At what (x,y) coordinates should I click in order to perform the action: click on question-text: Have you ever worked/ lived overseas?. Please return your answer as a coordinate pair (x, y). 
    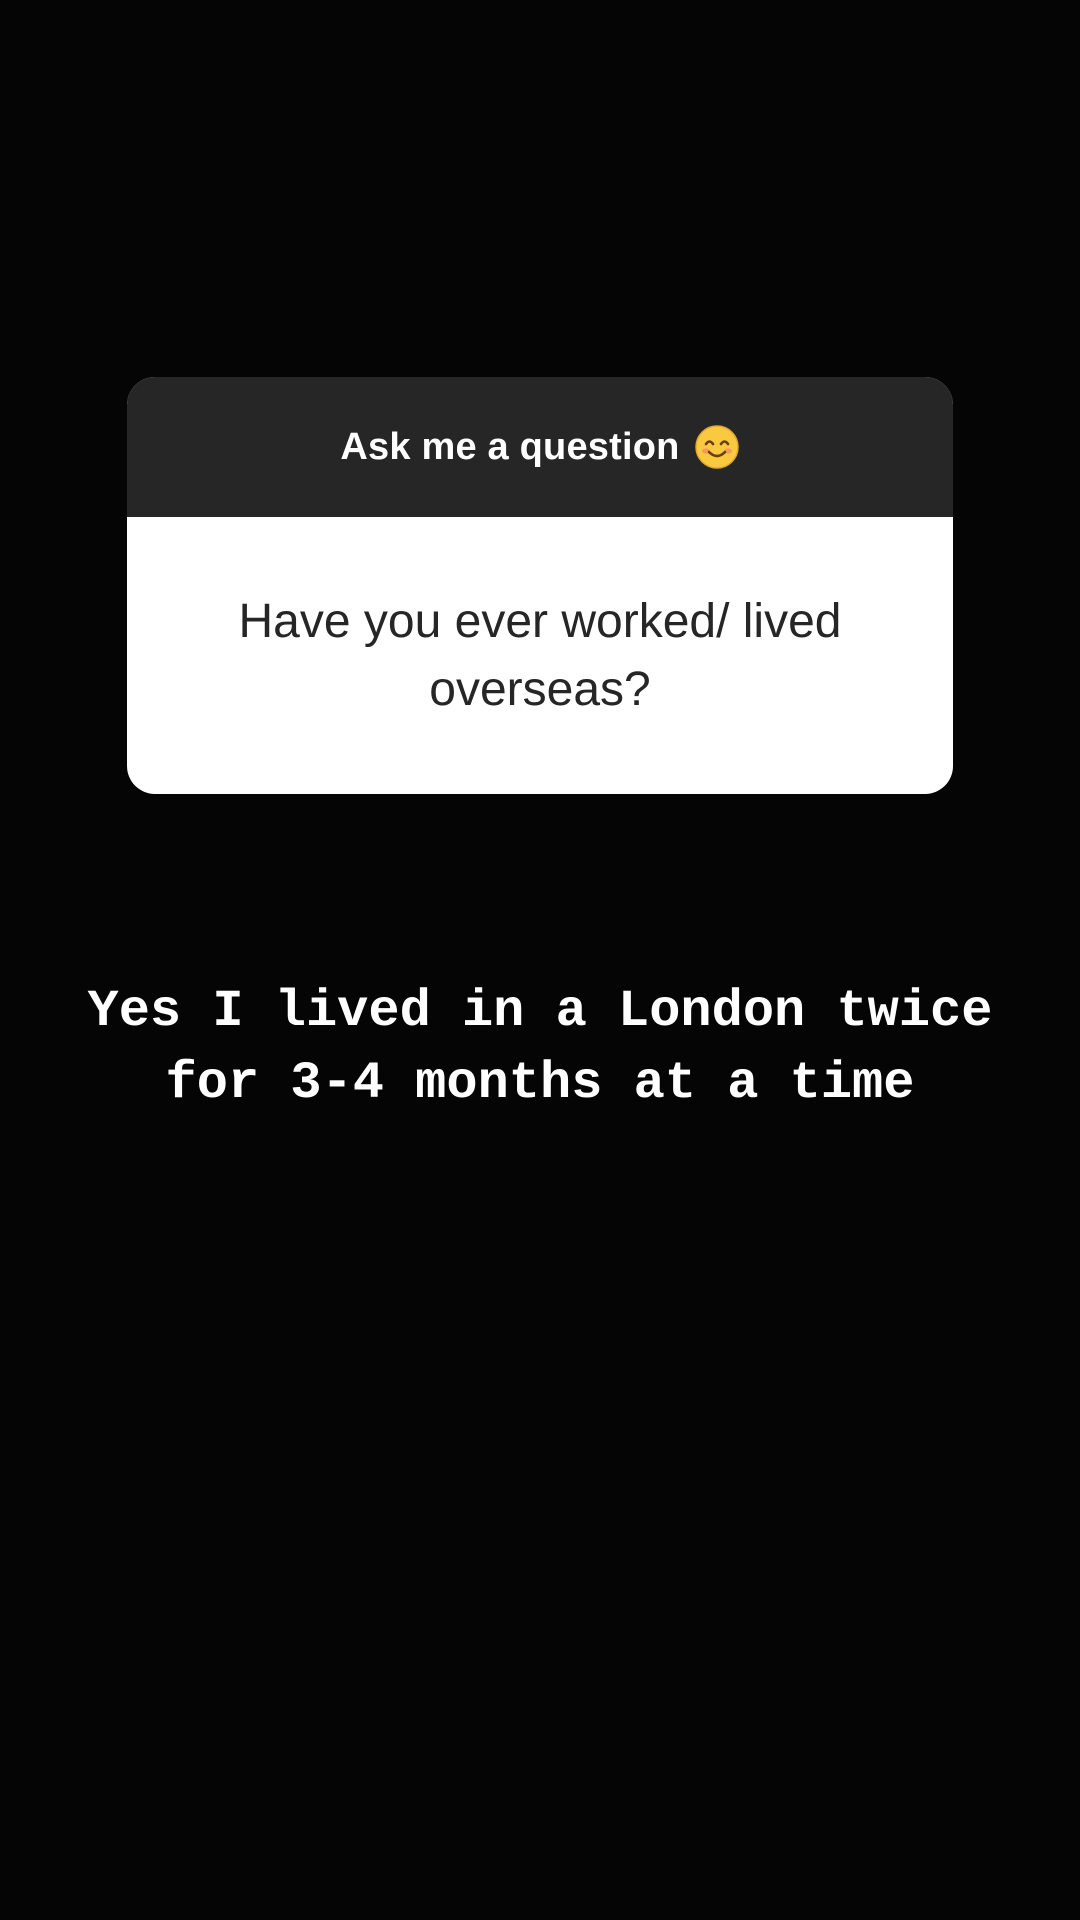
    Looking at the image, I should click on (540, 655).